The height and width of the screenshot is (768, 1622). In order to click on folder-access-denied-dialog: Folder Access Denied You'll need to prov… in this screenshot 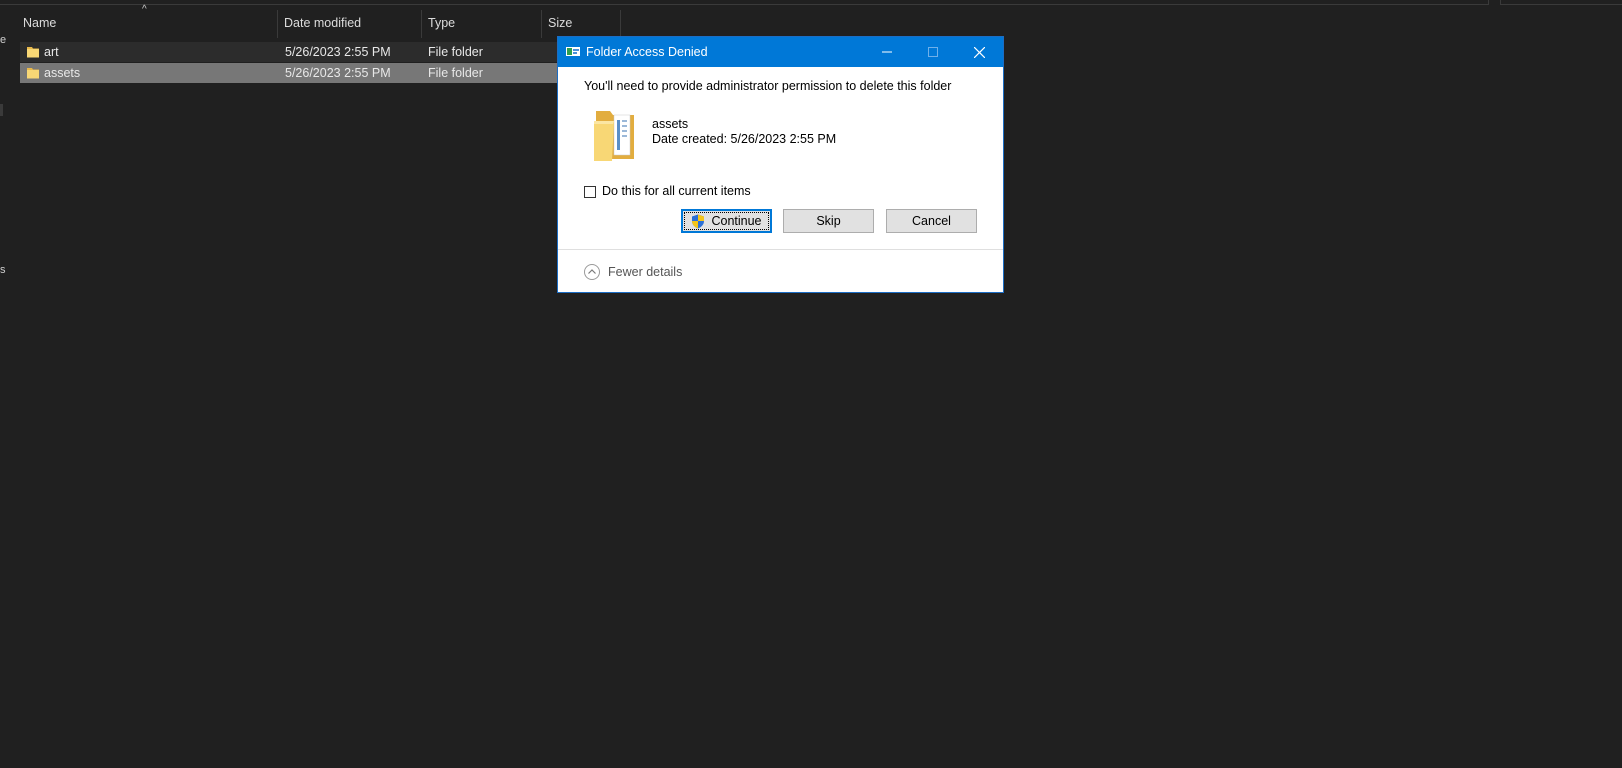, I will do `click(780, 164)`.